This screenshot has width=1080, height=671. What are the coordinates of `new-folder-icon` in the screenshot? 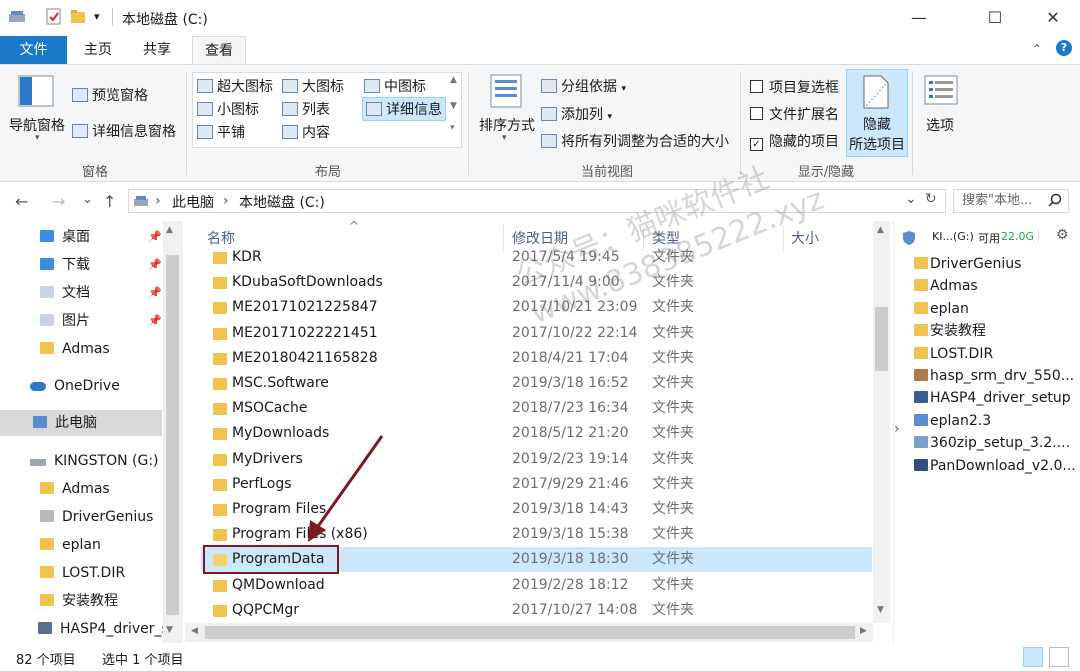 It's located at (78, 17).